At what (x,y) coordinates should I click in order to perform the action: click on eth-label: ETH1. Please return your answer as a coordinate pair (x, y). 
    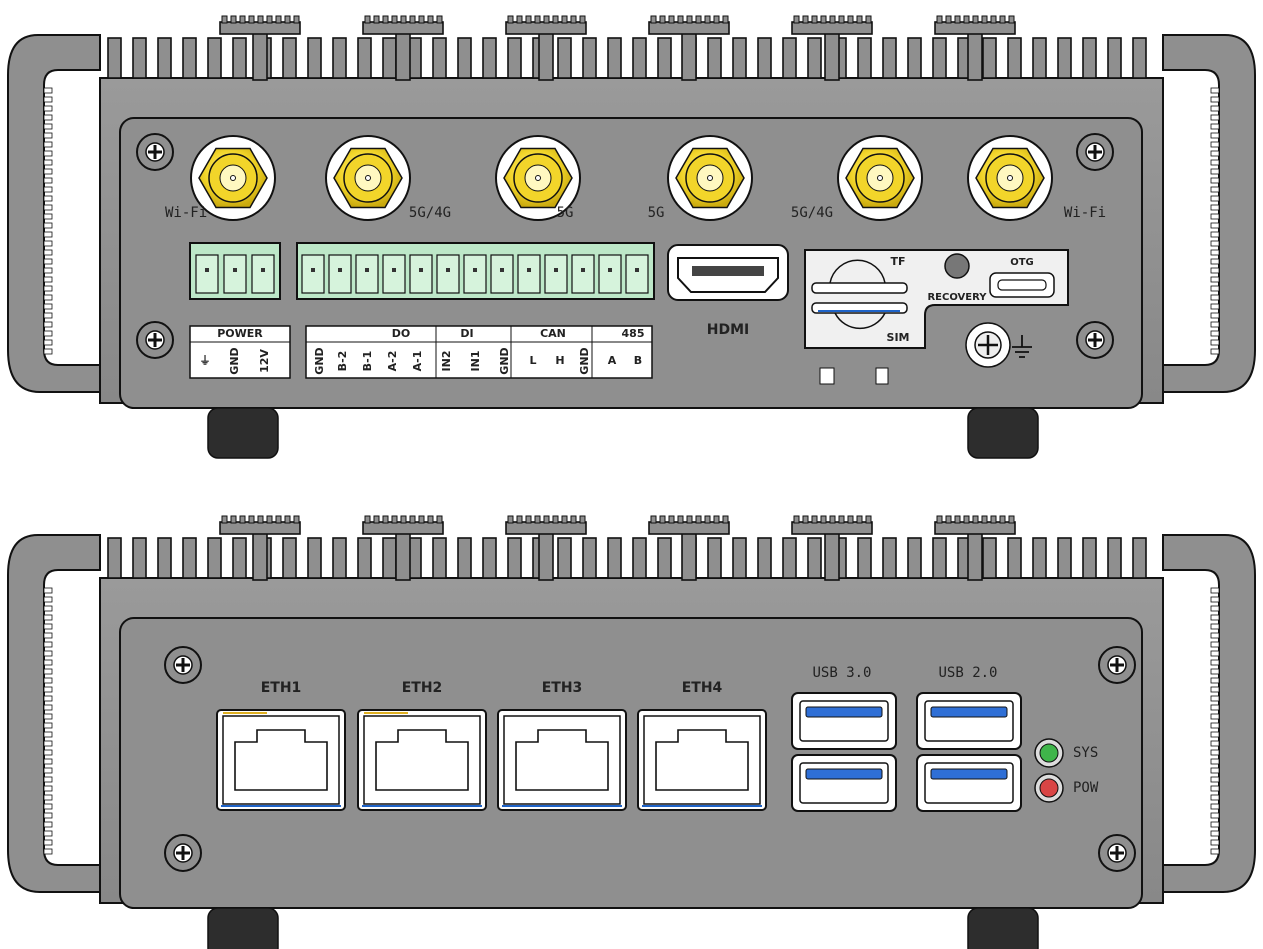
    Looking at the image, I should click on (281, 688).